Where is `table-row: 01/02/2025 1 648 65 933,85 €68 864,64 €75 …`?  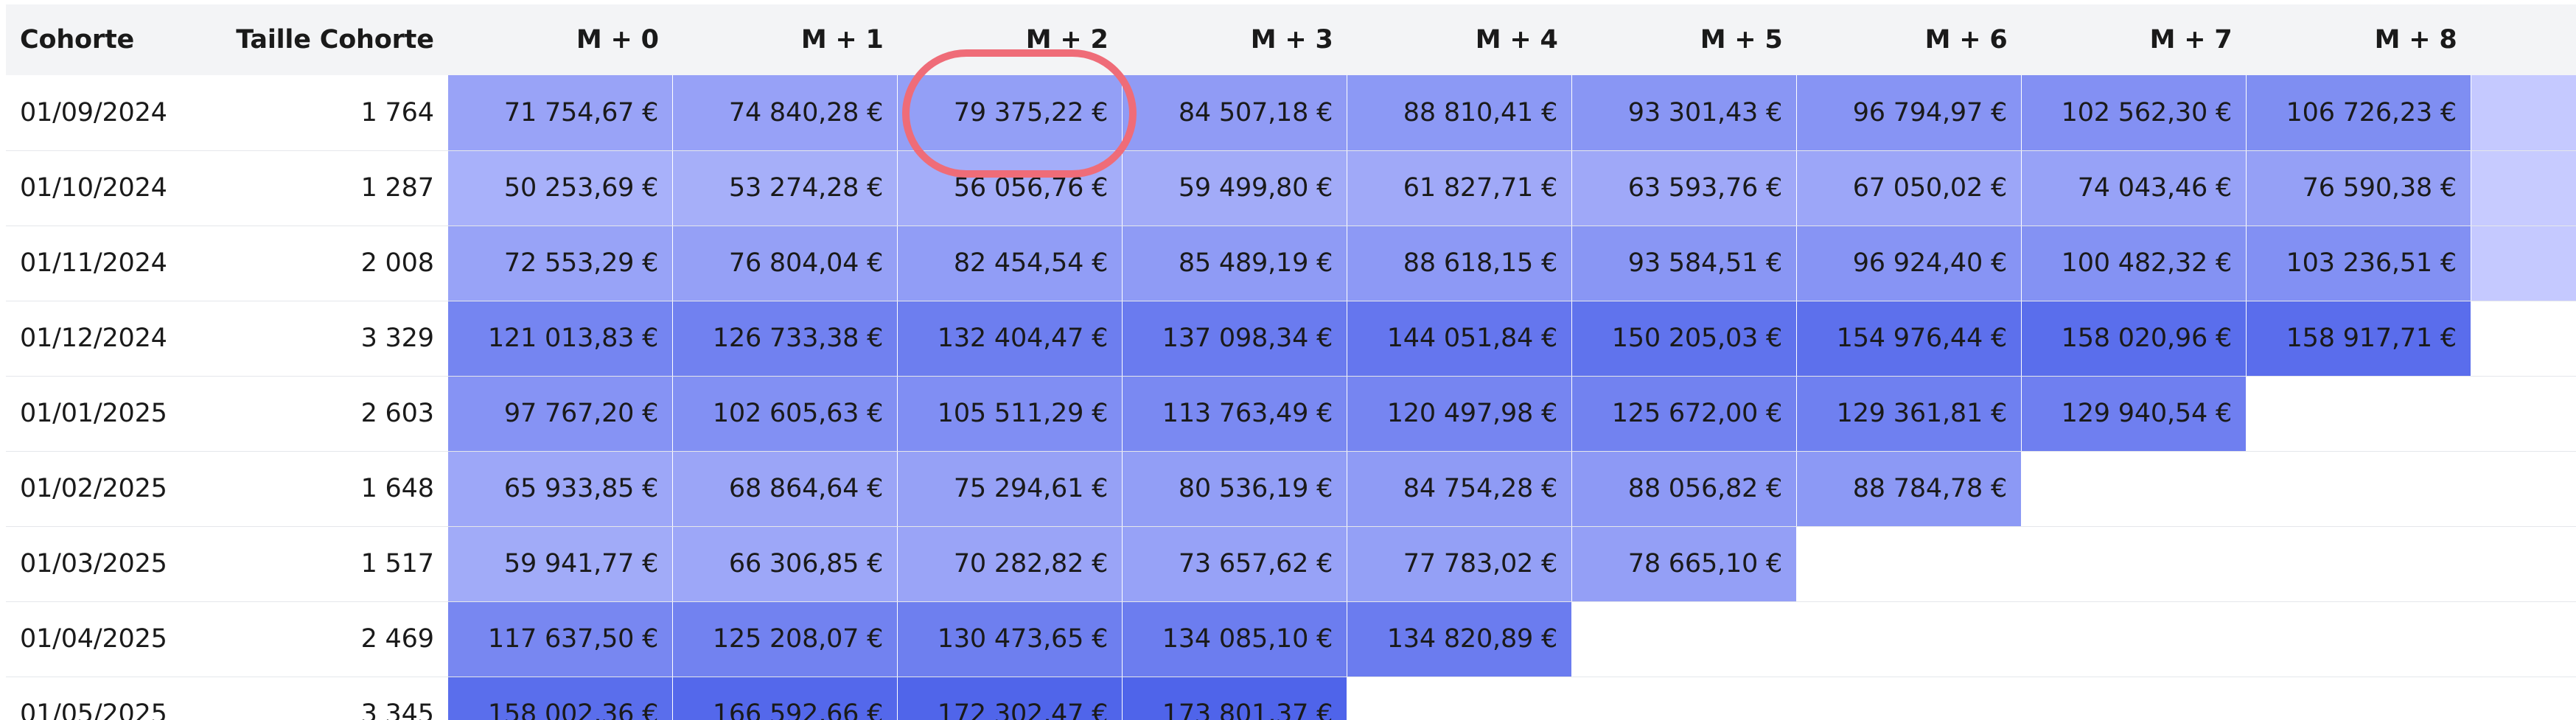 table-row: 01/02/2025 1 648 65 933,85 €68 864,64 €75 … is located at coordinates (1291, 489).